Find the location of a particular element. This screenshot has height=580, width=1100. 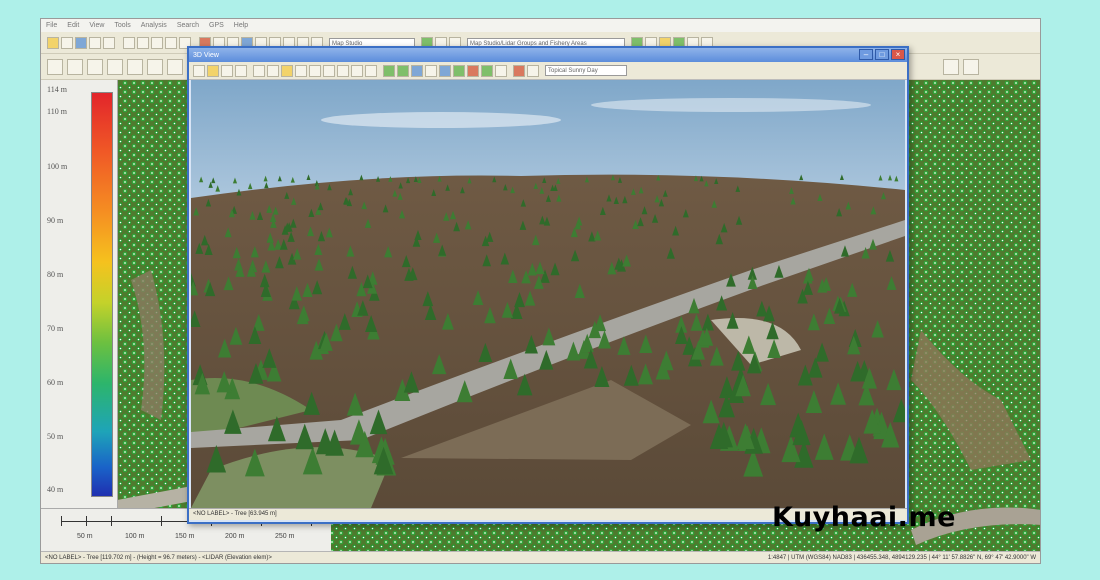

legend-label: 70 m is located at coordinates (55, 328).